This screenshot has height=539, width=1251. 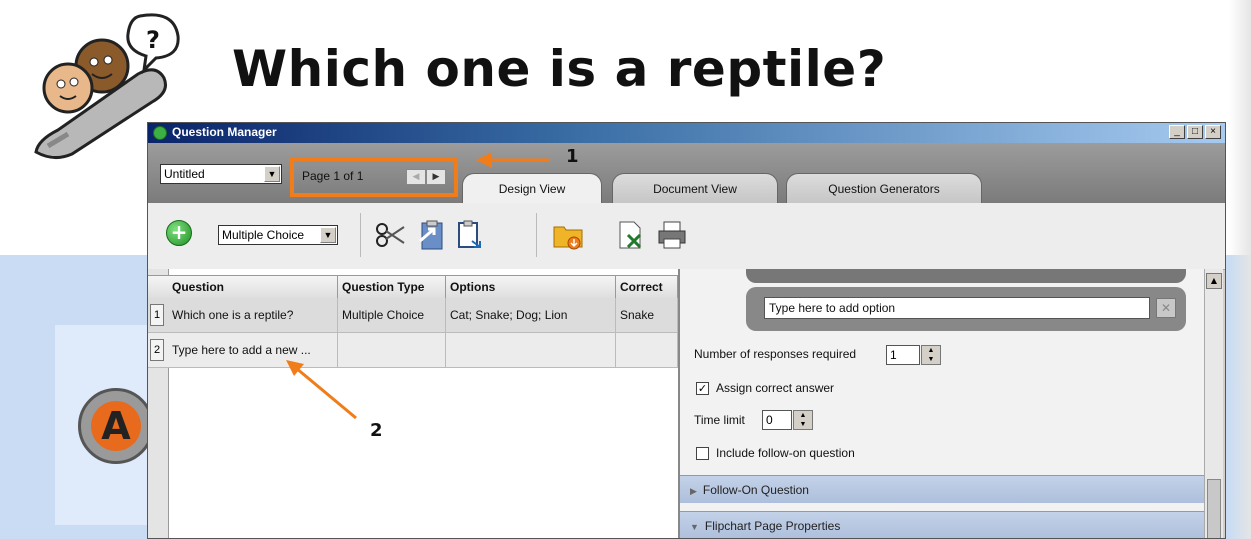 What do you see at coordinates (157, 350) in the screenshot?
I see `row-number: 2` at bounding box center [157, 350].